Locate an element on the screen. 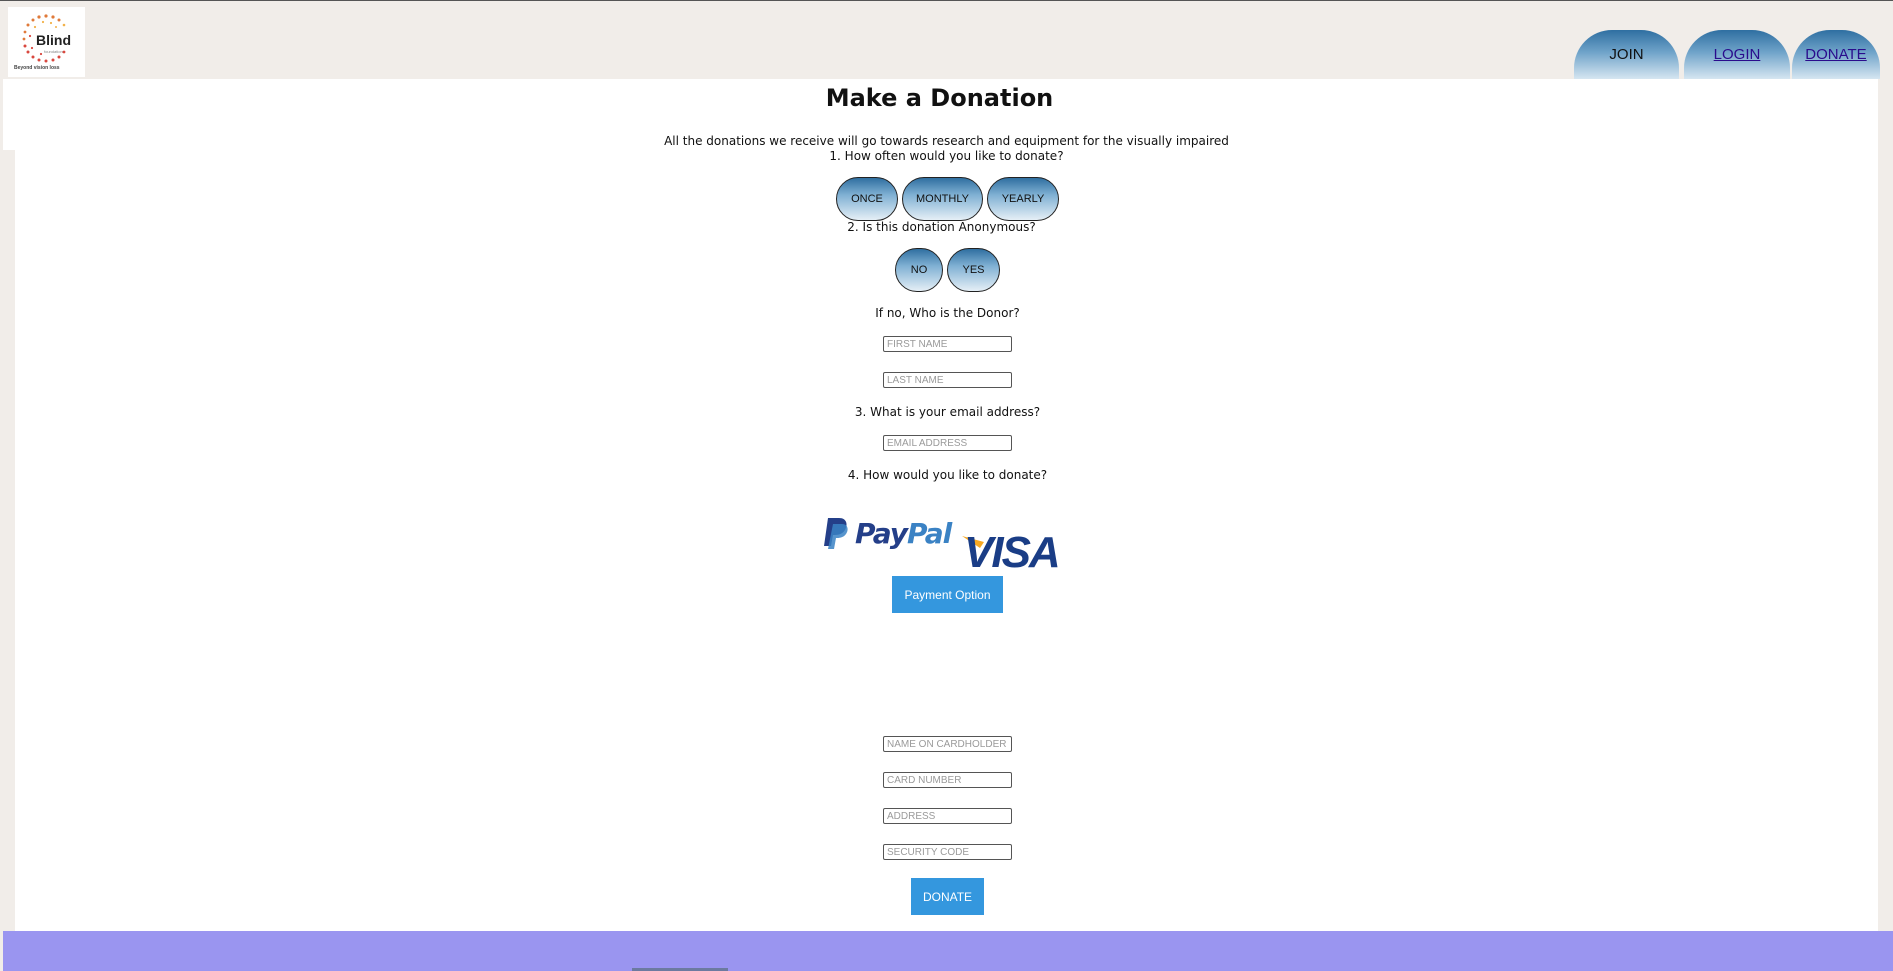  paypal-pay: Pay is located at coordinates (881, 533).